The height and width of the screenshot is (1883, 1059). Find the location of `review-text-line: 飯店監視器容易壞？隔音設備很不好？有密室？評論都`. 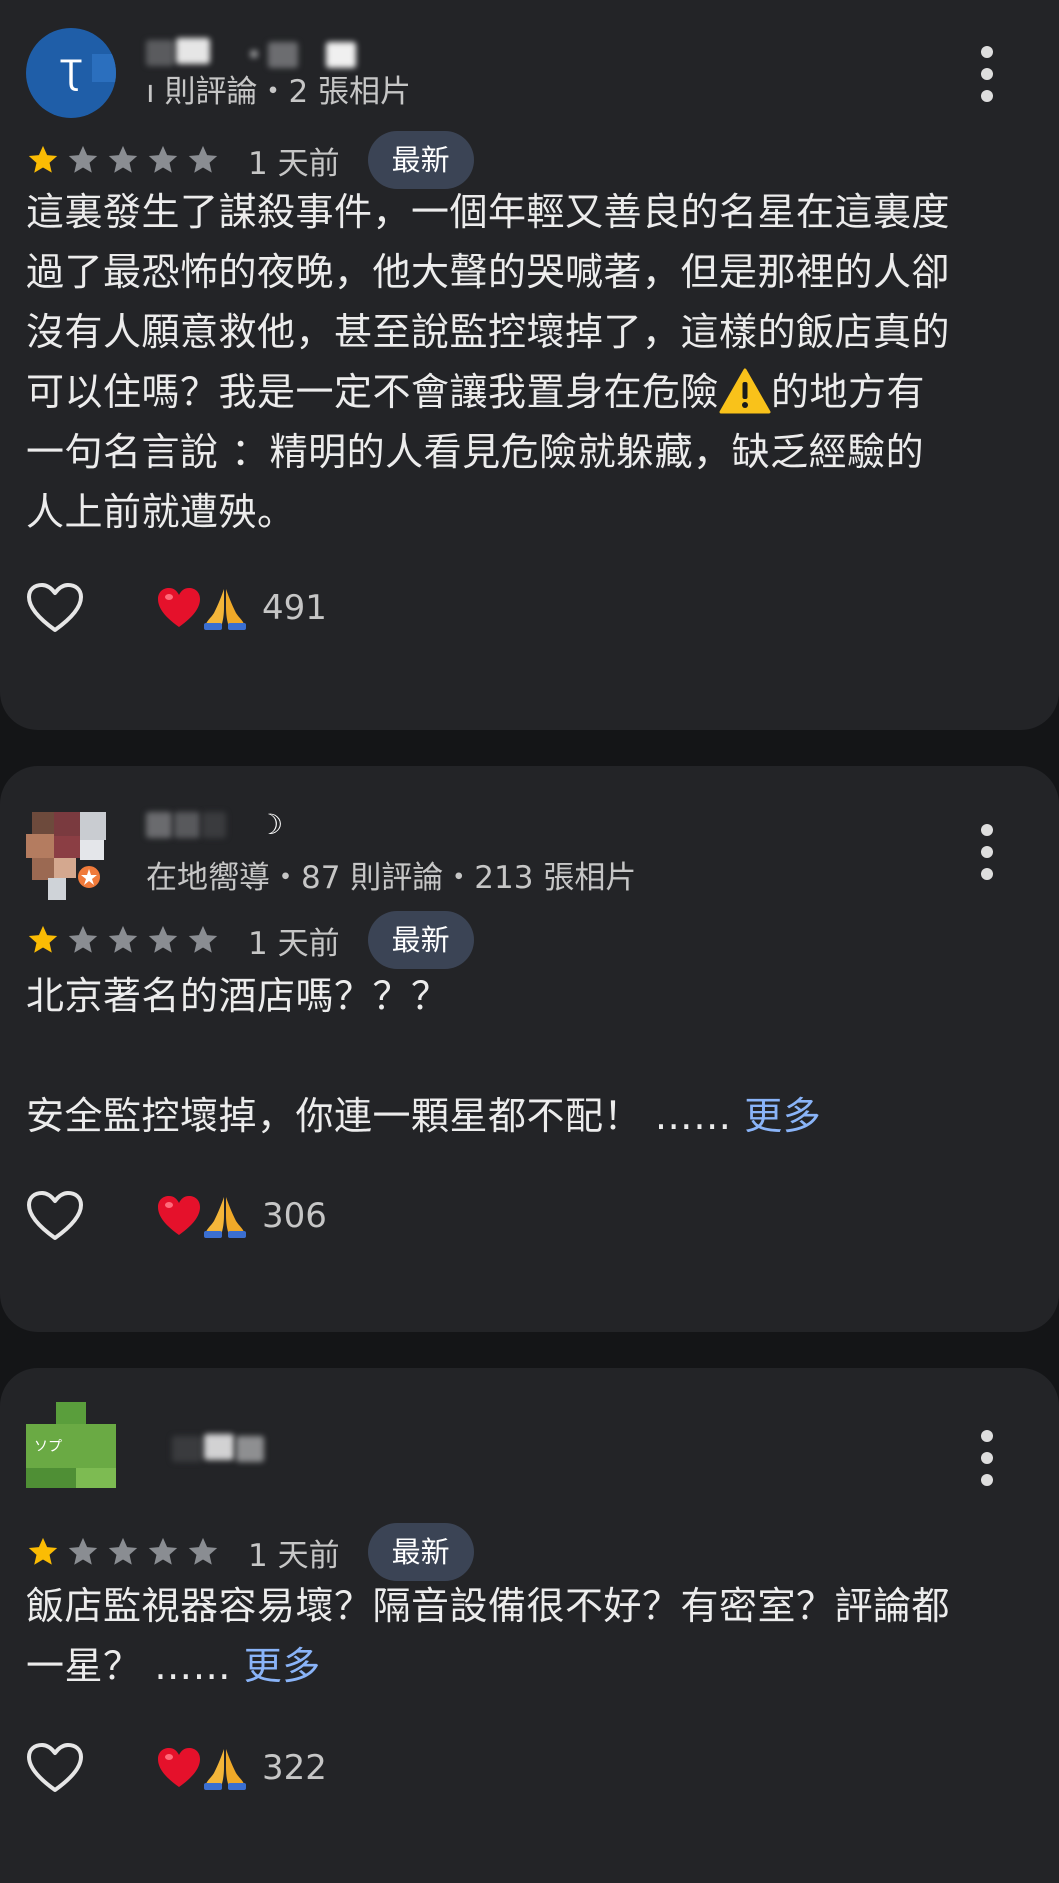

review-text-line: 飯店監視器容易壞？隔音設備很不好？有密室？評論都 is located at coordinates (488, 1606).